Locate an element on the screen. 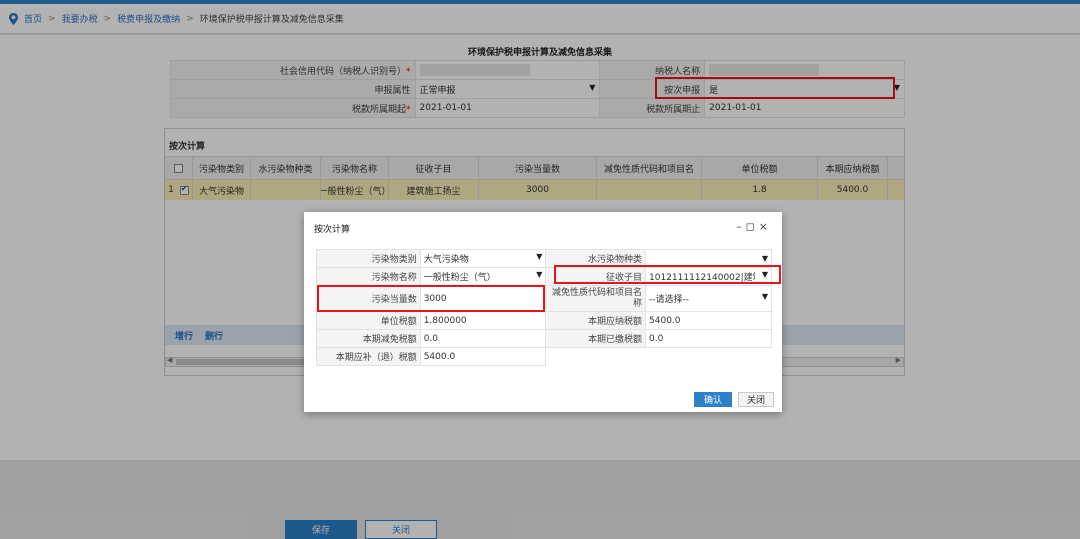  pollutant-category-label: 污染物类别 is located at coordinates (368, 258).